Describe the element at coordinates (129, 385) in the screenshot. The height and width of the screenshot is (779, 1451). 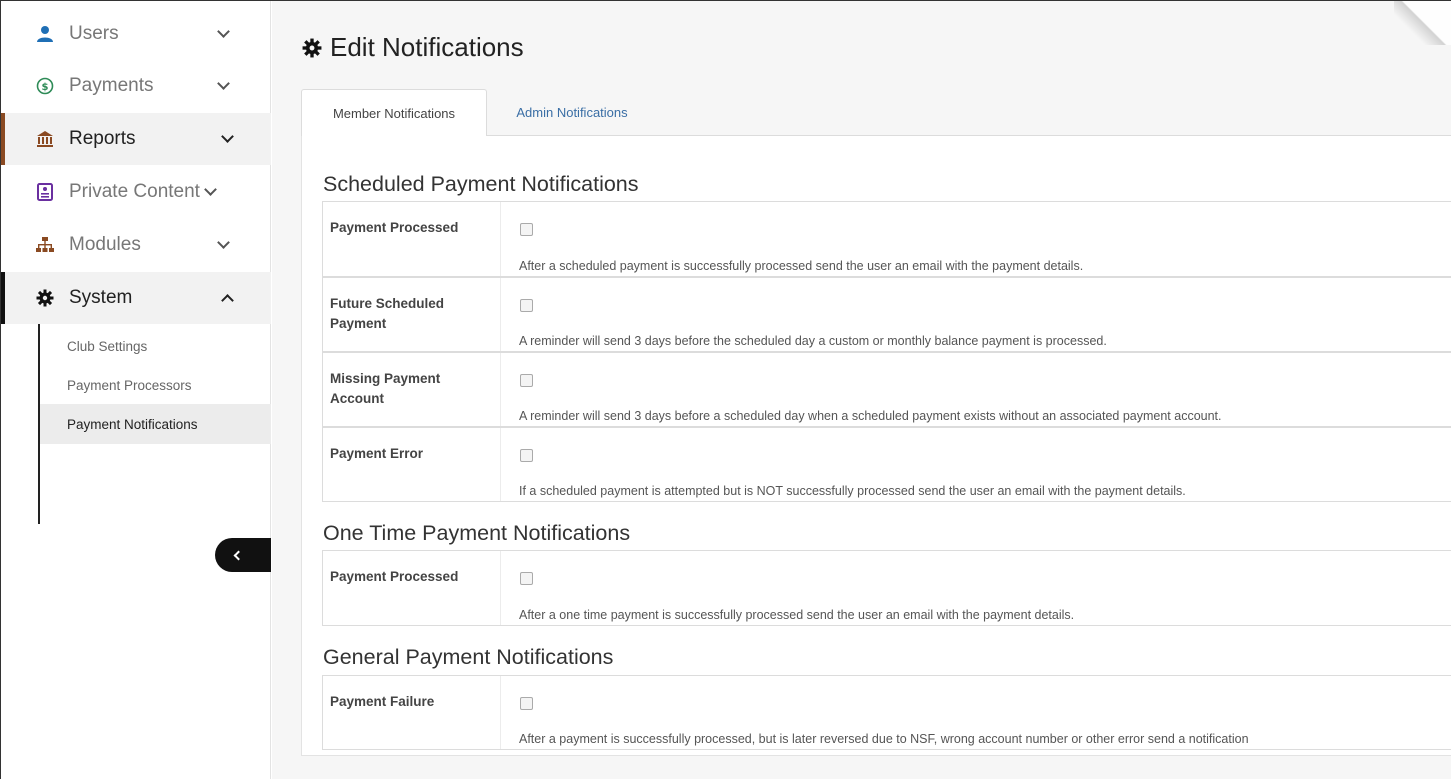
I see `subitem-label: Payment Processors` at that location.